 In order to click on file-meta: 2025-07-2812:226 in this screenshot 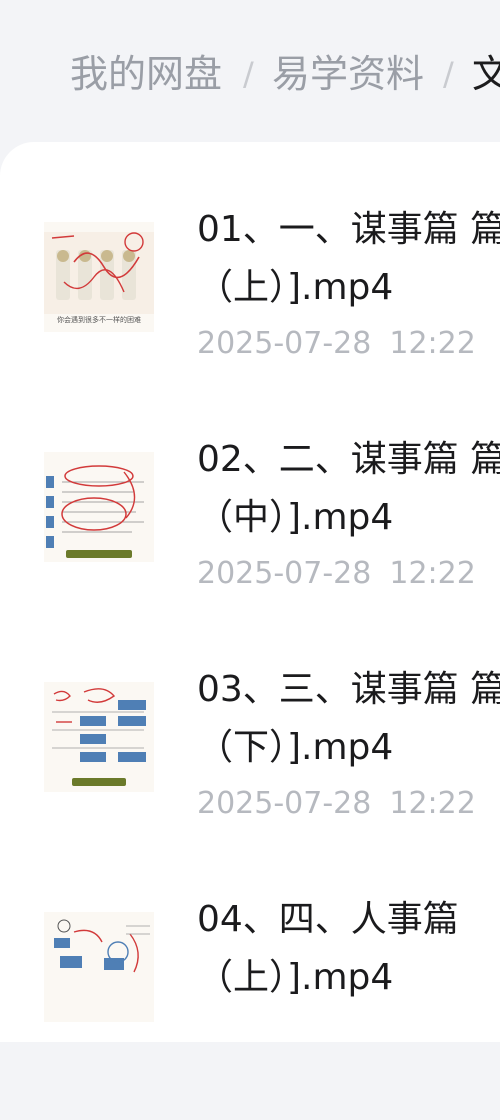, I will do `click(348, 344)`.